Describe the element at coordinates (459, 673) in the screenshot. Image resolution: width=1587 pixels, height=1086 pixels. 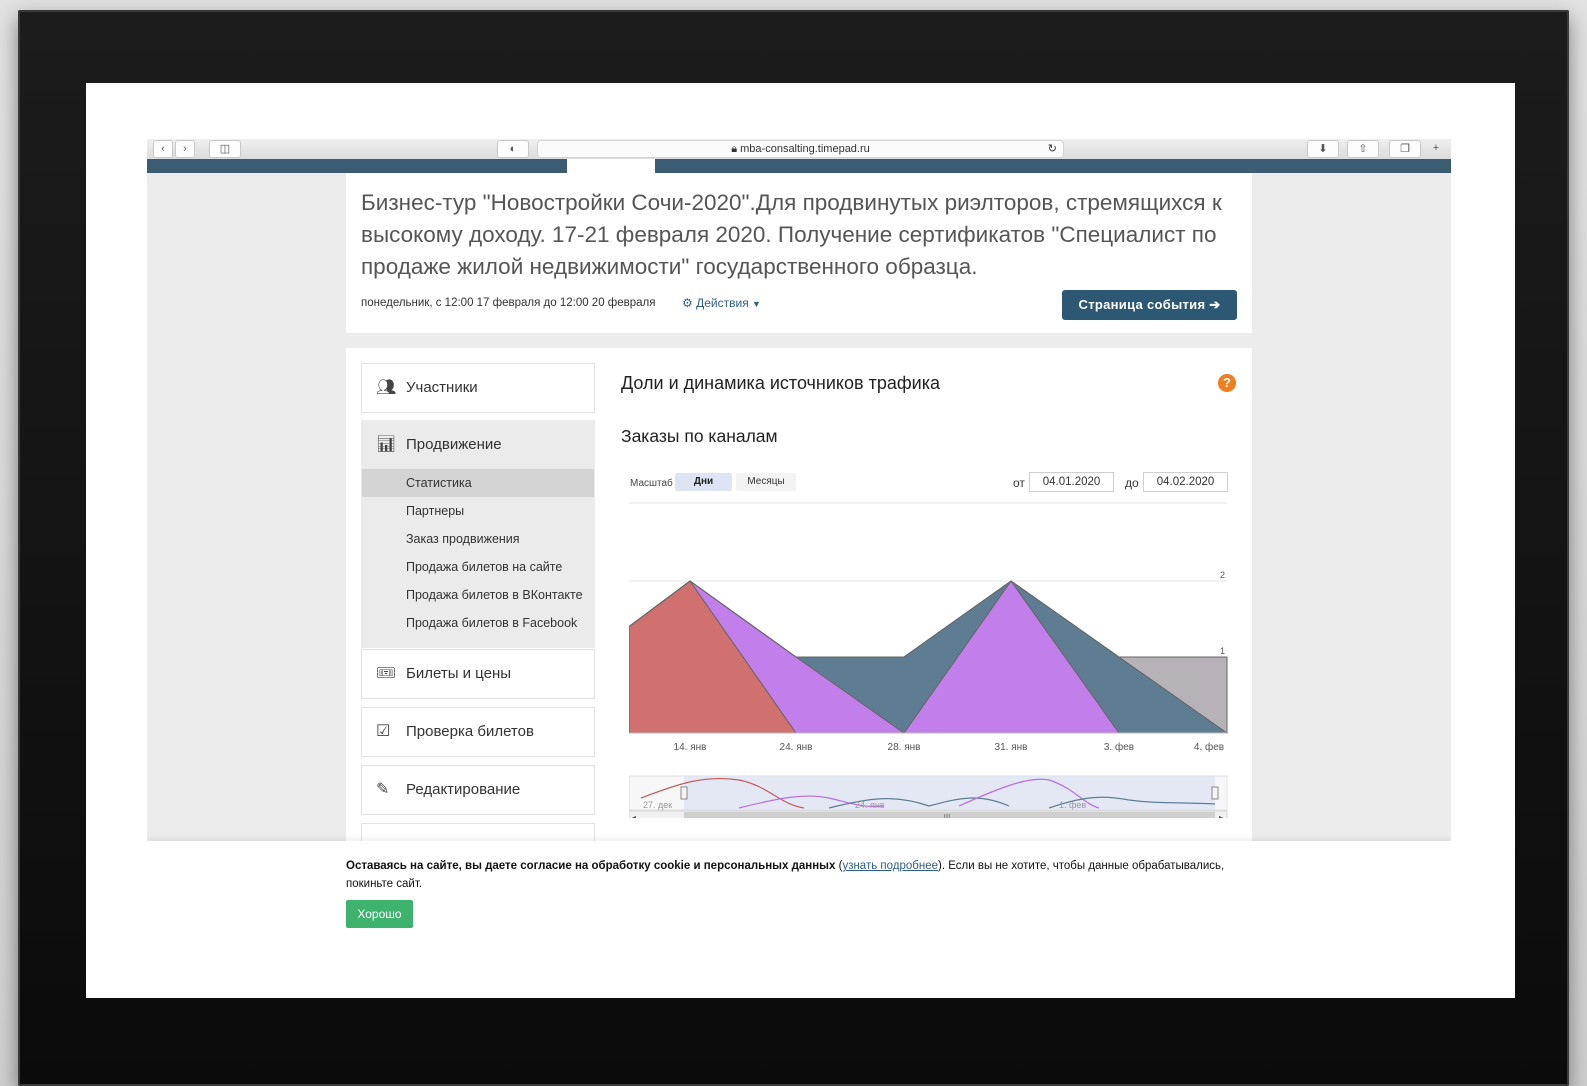
I see `sidebar-label: Билеты и цены` at that location.